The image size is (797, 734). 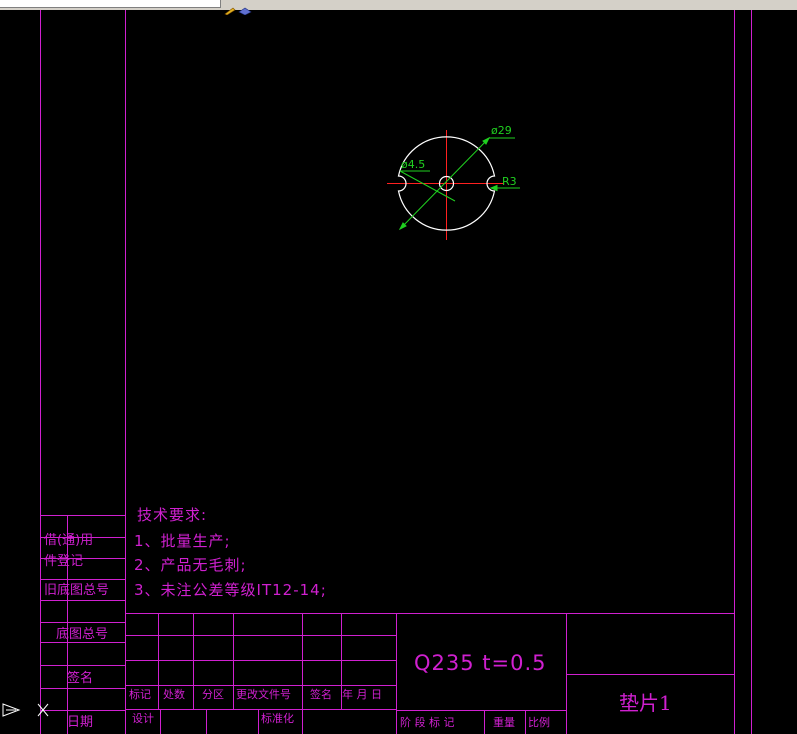 I want to click on label-standardize: 标准化, so click(x=277, y=718).